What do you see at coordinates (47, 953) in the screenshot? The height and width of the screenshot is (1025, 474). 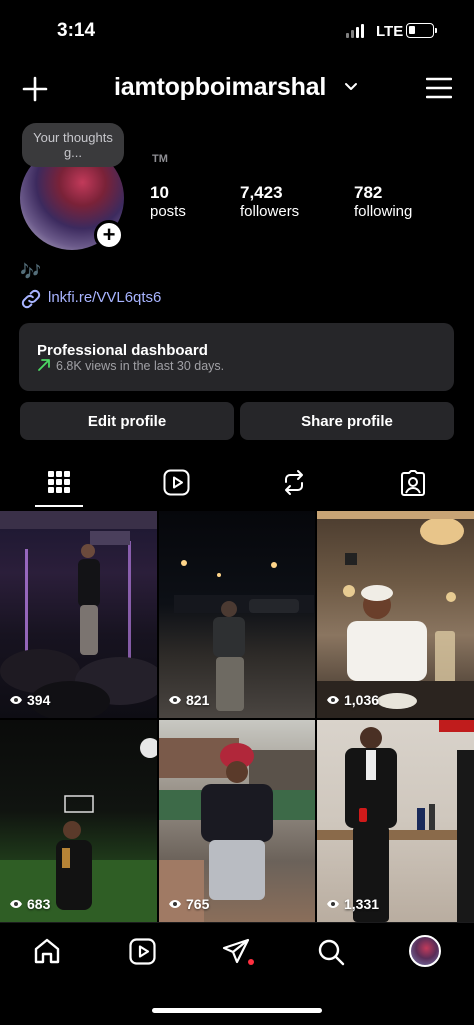 I see `home-icon` at bounding box center [47, 953].